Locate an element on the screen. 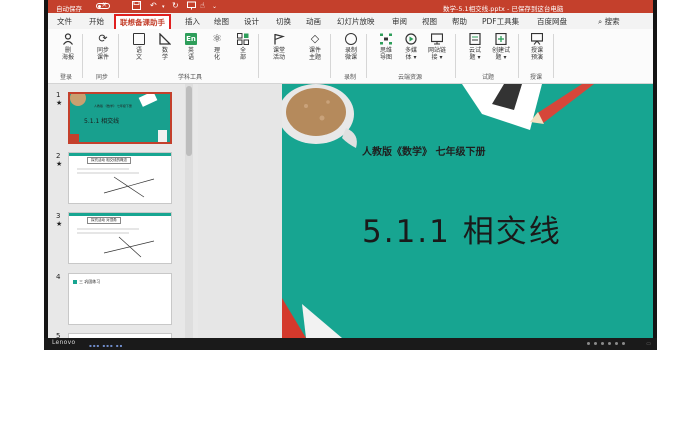  group-sync: 同步 is located at coordinates (102, 77).